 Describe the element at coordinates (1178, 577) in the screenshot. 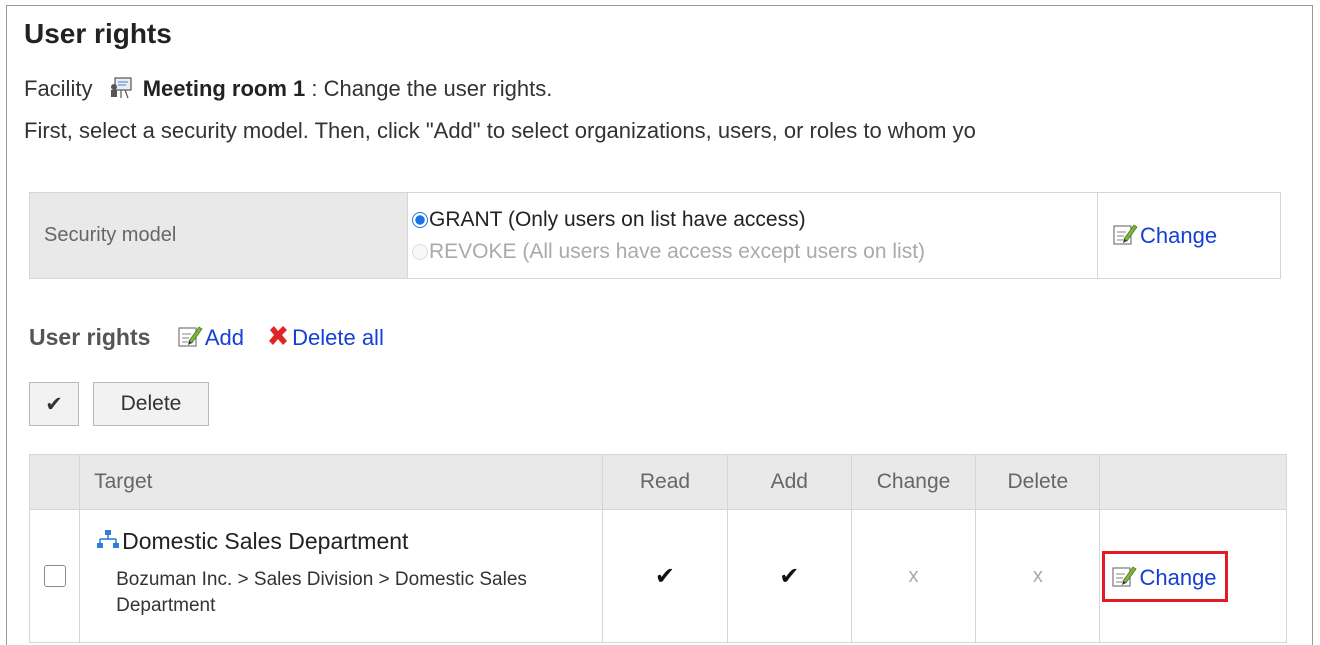

I see `row-change-label: Change` at that location.